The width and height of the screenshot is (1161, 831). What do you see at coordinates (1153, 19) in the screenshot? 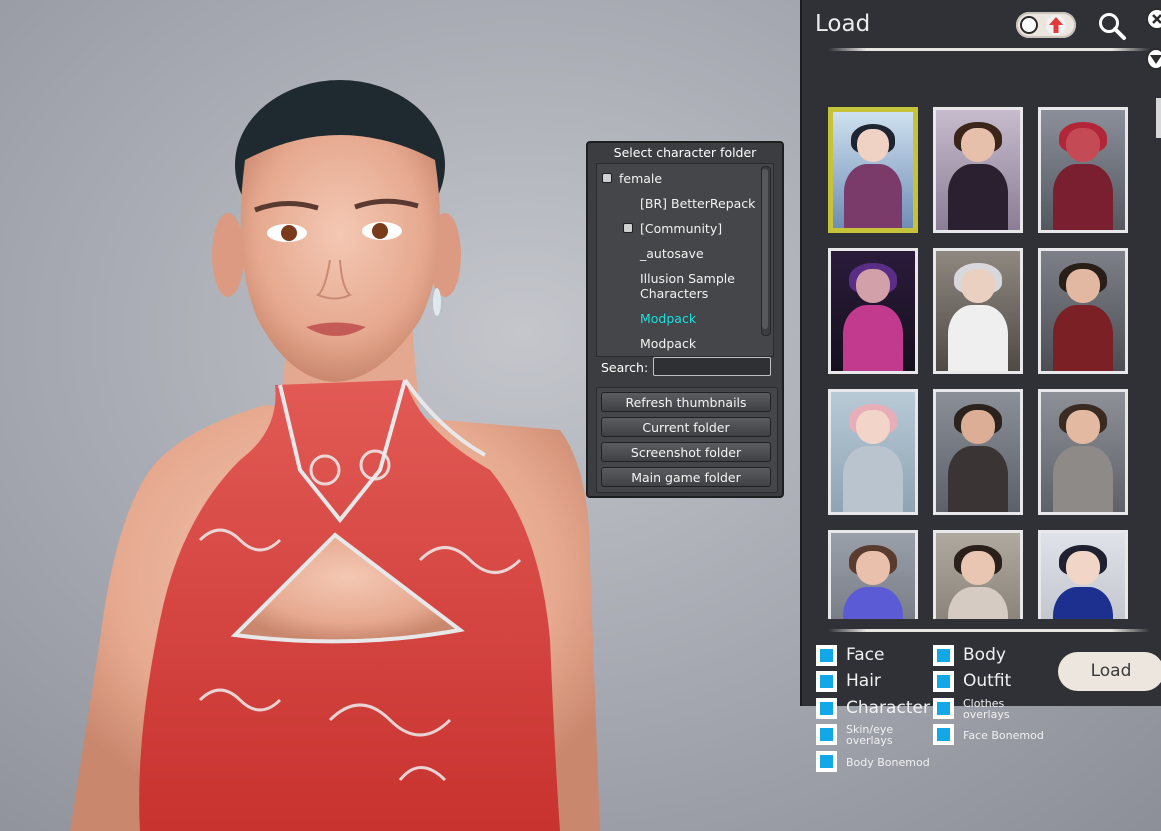
I see `close-icon` at bounding box center [1153, 19].